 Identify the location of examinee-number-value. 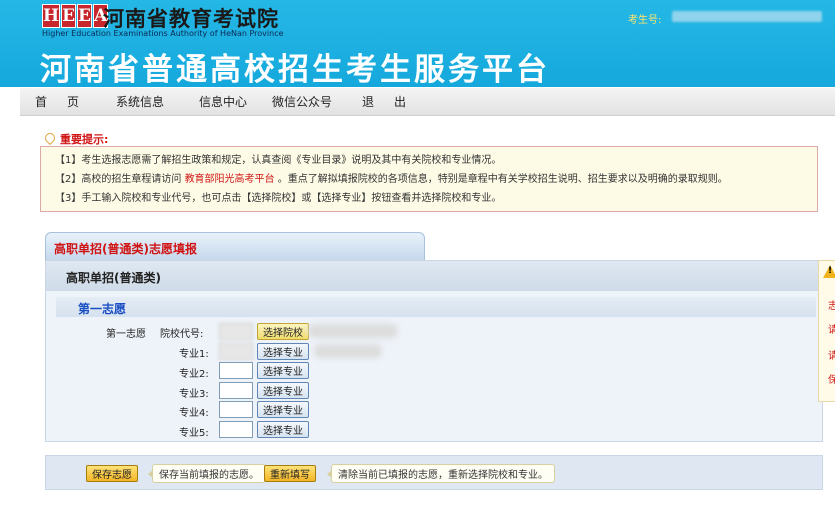
(747, 16).